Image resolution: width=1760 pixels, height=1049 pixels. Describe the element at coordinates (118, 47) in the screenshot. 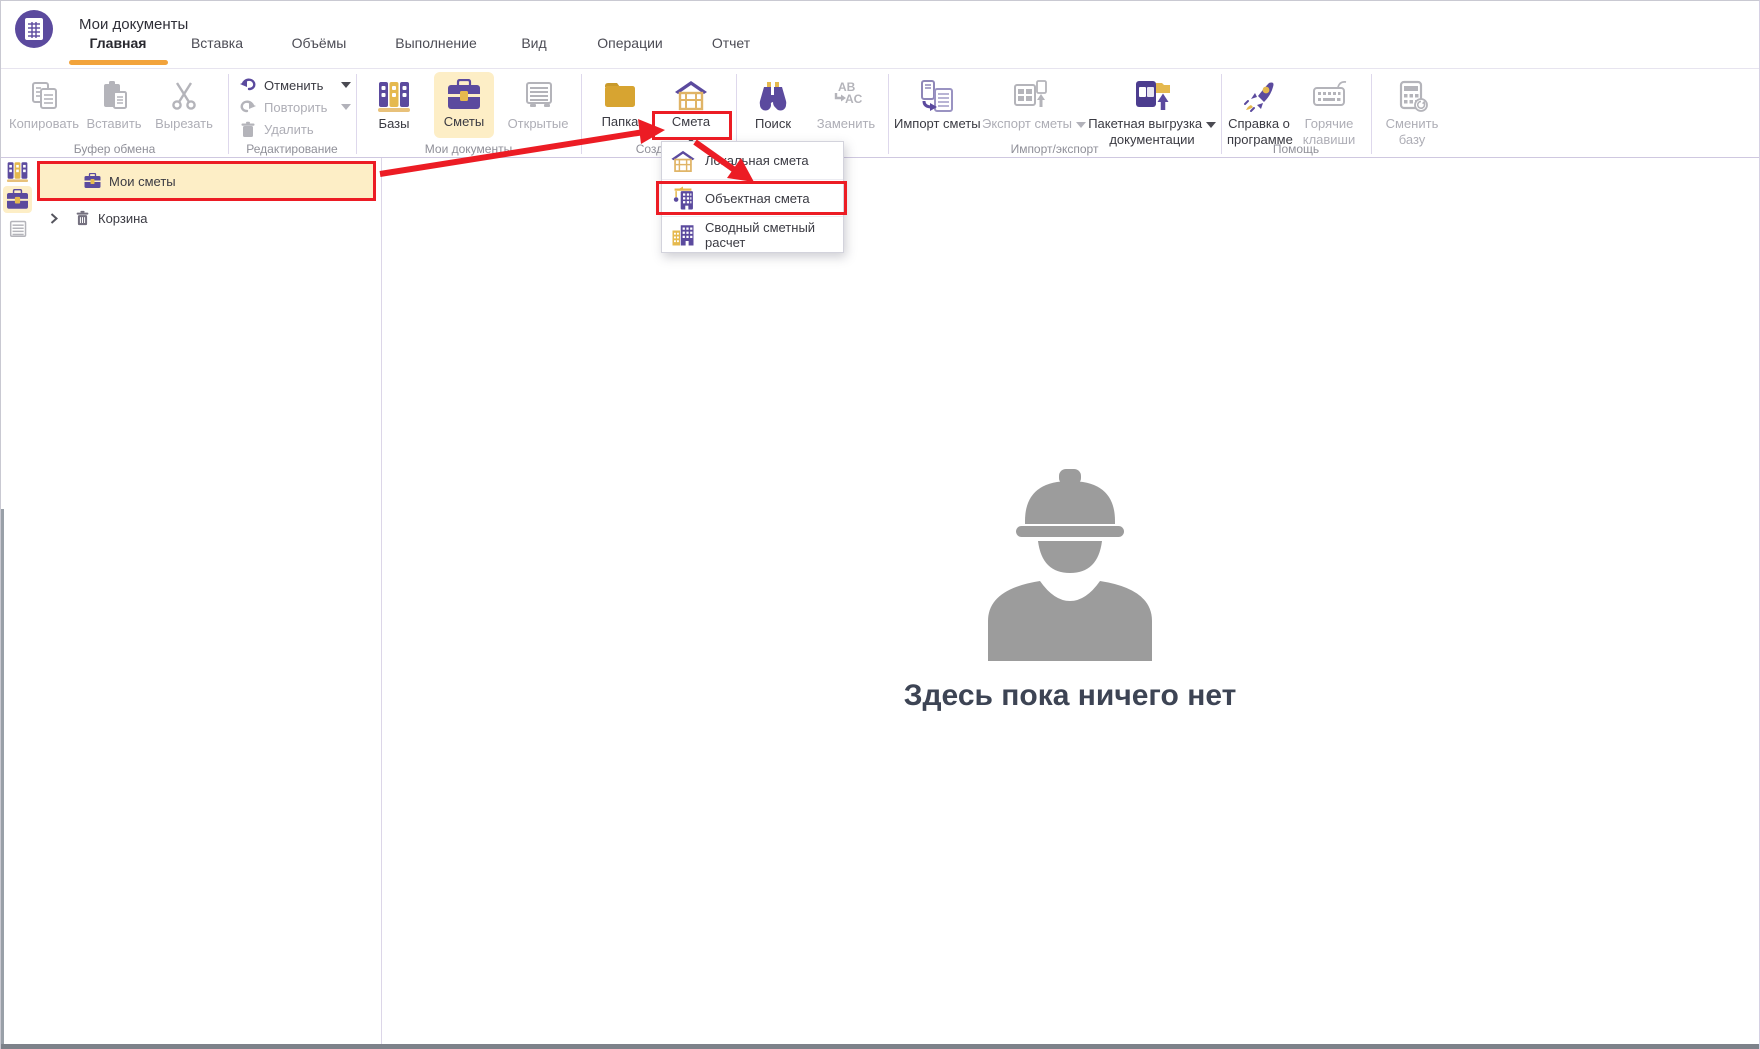

I see `tab-glavnaya: Главная` at that location.